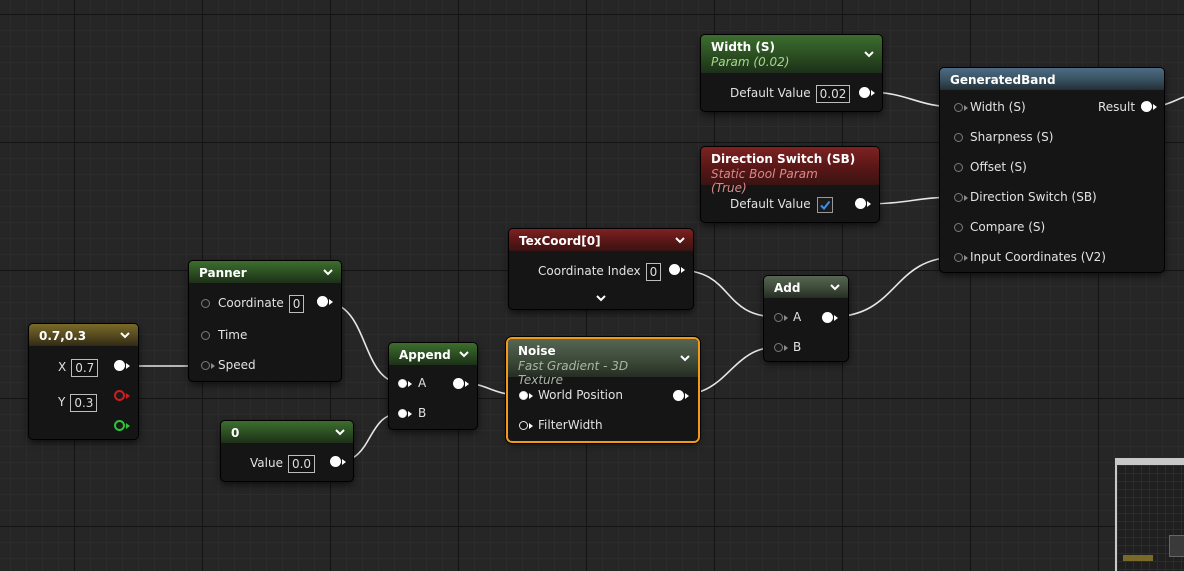 The width and height of the screenshot is (1184, 571). What do you see at coordinates (266, 463) in the screenshot?
I see `value-label: Value` at bounding box center [266, 463].